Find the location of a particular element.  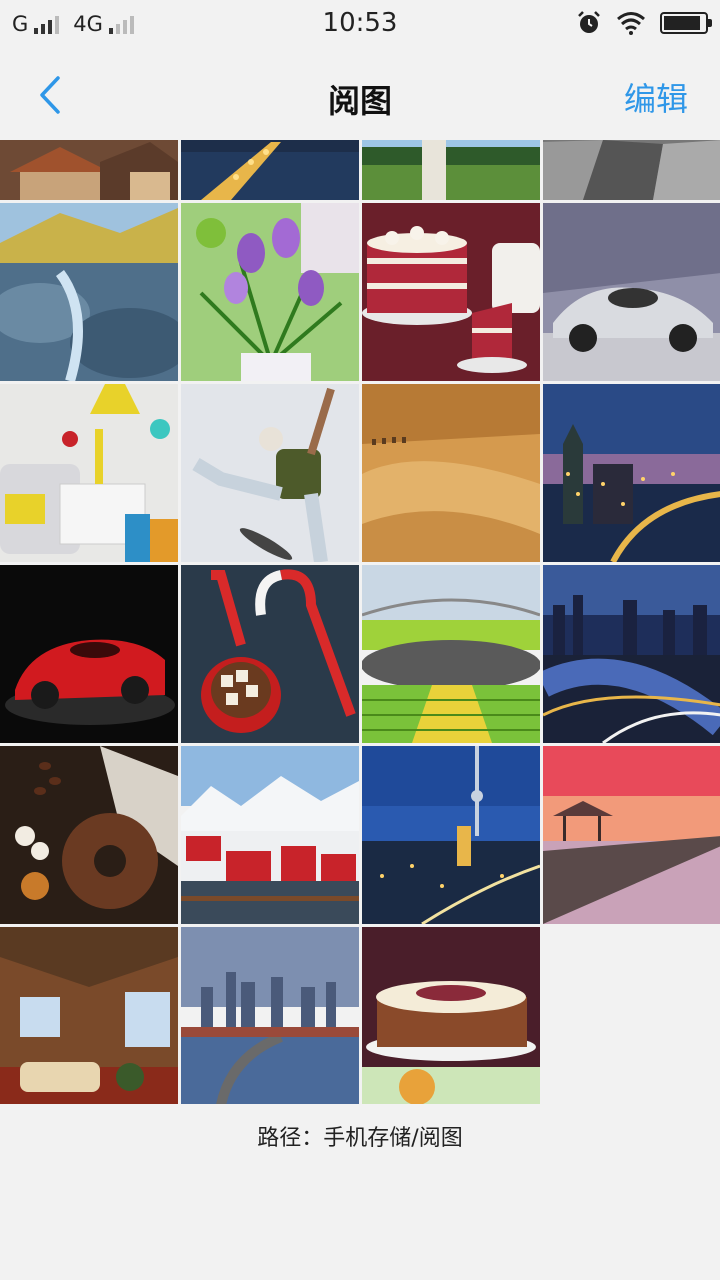

photo-thumbnail-candy-canes-cocoa is located at coordinates (270, 654).